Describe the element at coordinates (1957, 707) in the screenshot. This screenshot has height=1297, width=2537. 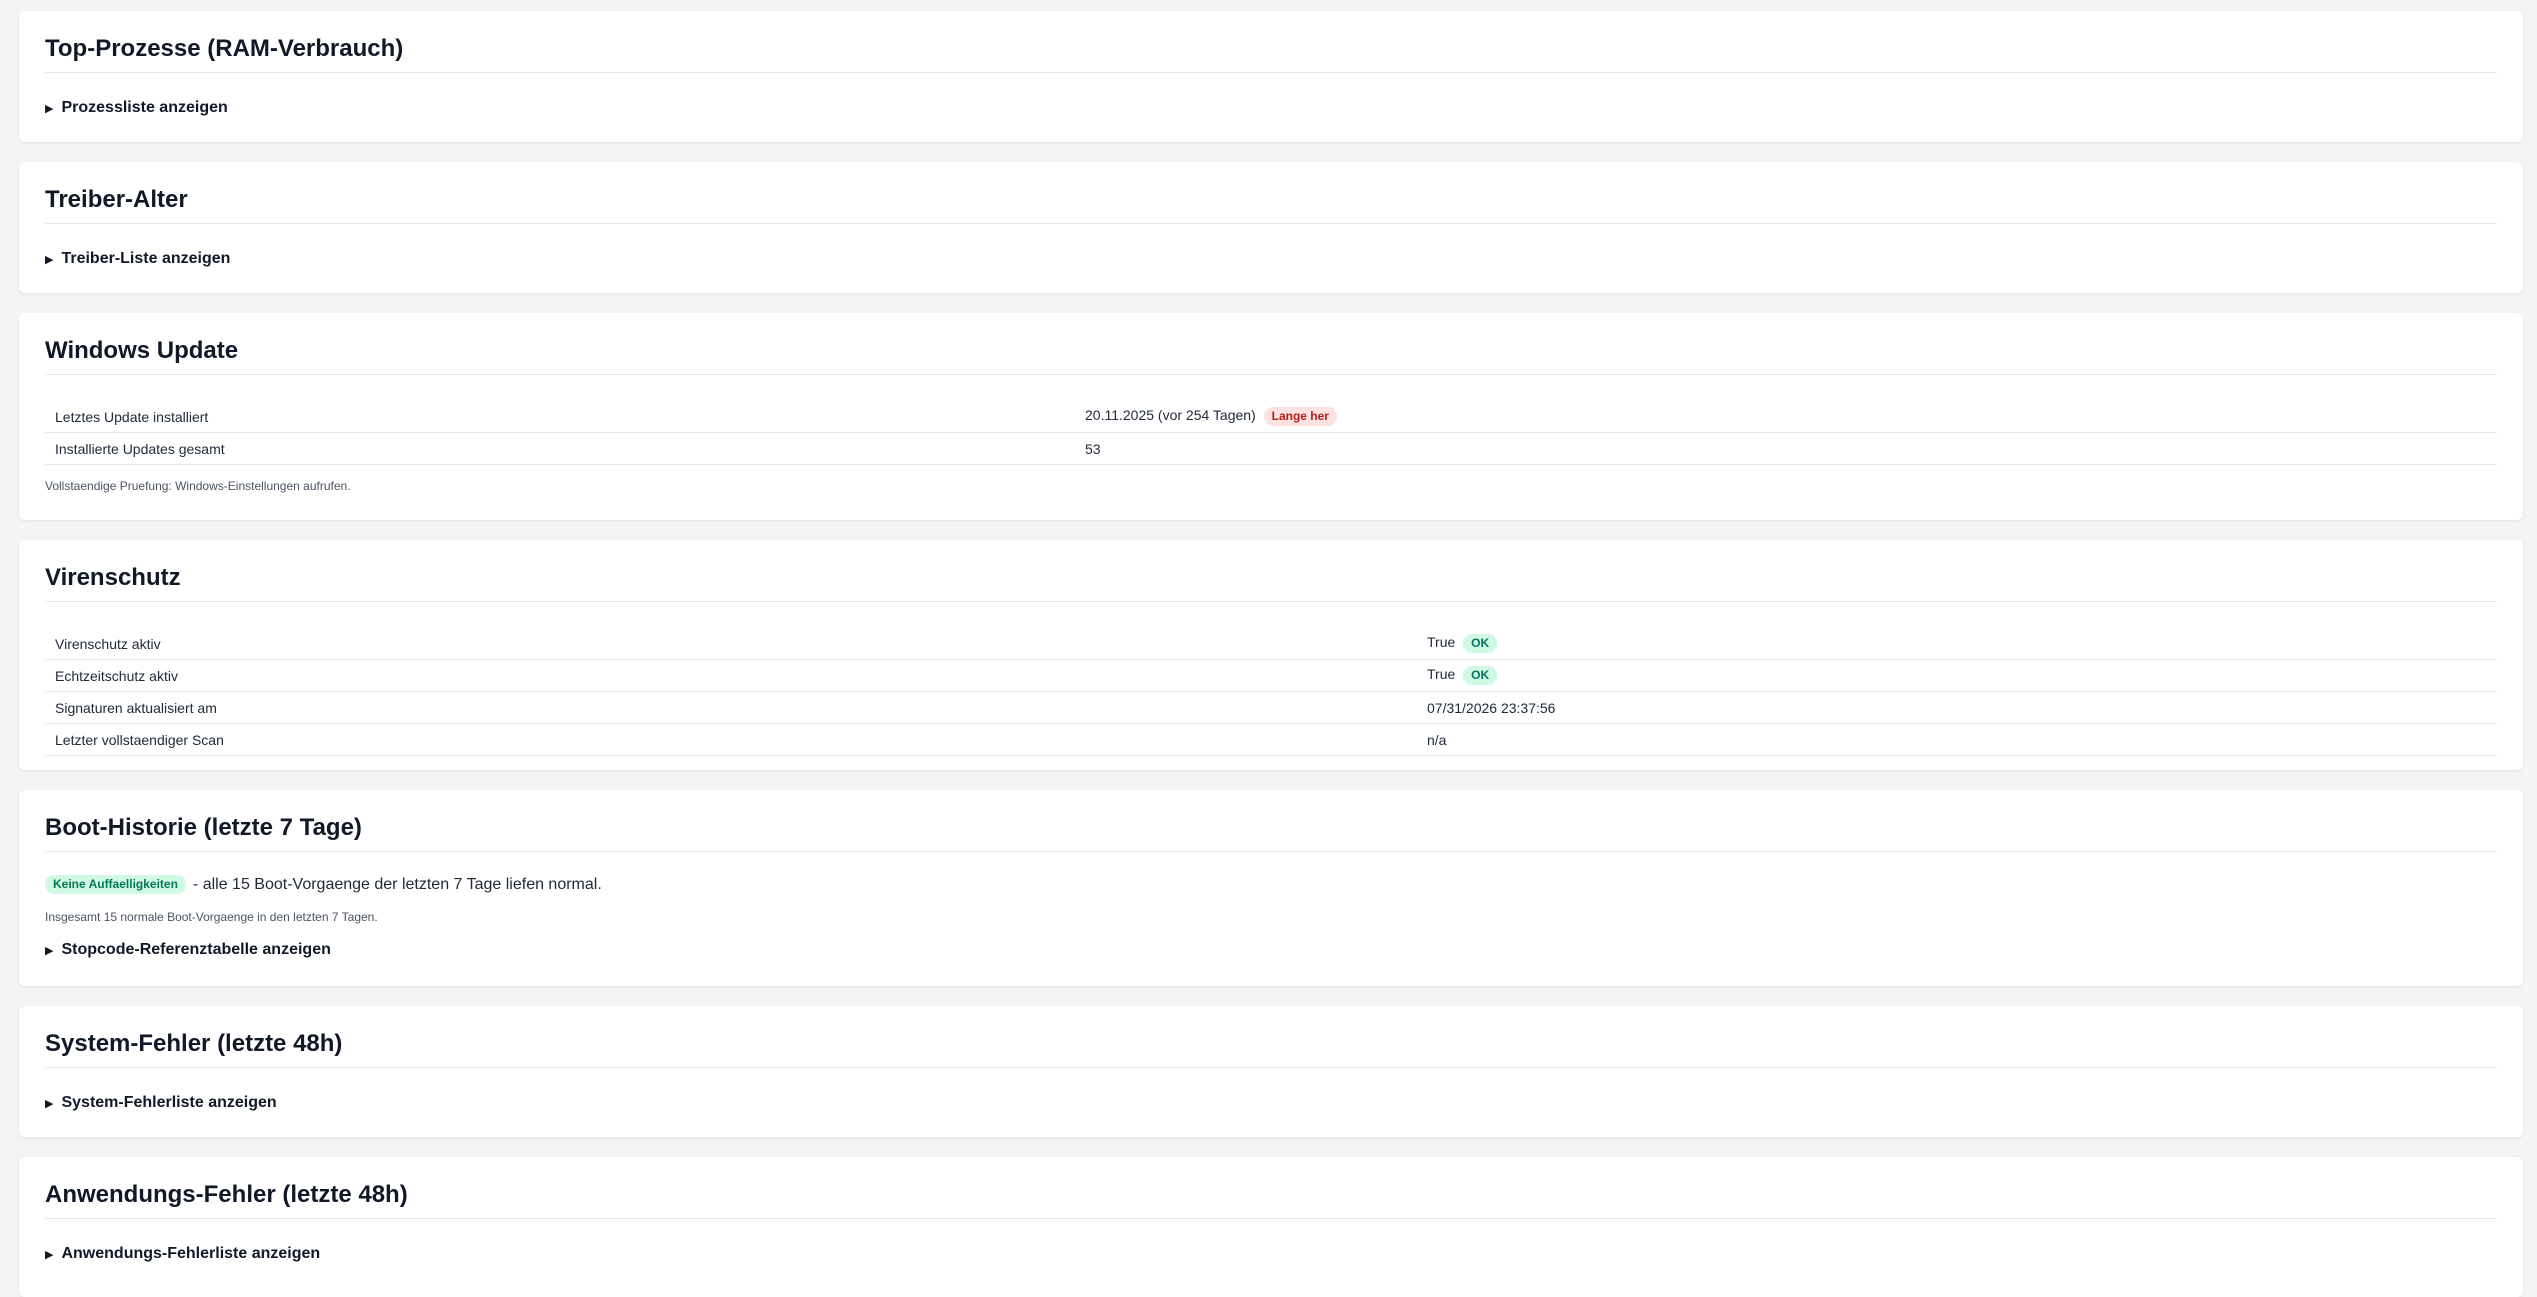
I see `row-value: 07/31/2026 23:37:56` at that location.